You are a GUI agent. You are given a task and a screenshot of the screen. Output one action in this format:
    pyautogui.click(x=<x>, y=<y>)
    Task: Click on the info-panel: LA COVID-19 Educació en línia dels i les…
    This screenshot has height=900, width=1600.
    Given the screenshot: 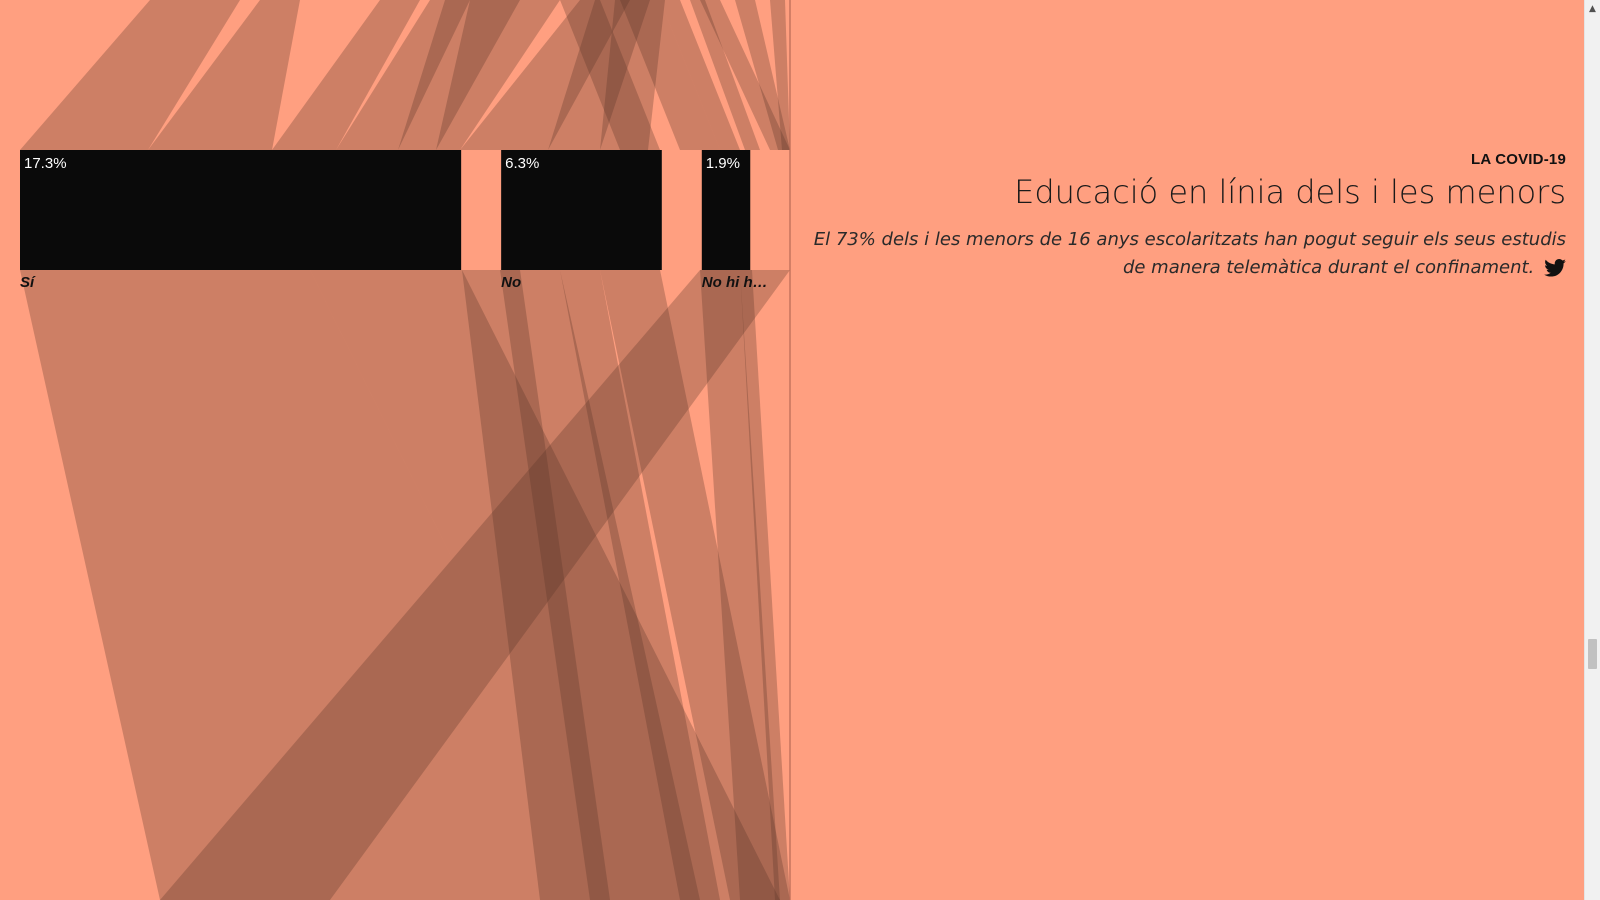 What is the action you would take?
    pyautogui.click(x=1183, y=218)
    